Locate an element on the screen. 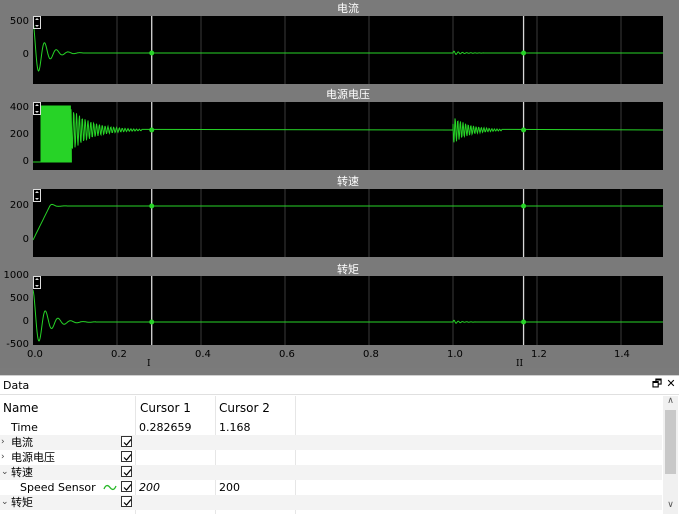 The height and width of the screenshot is (514, 679). plot-title-current: 电流 is located at coordinates (348, 8).